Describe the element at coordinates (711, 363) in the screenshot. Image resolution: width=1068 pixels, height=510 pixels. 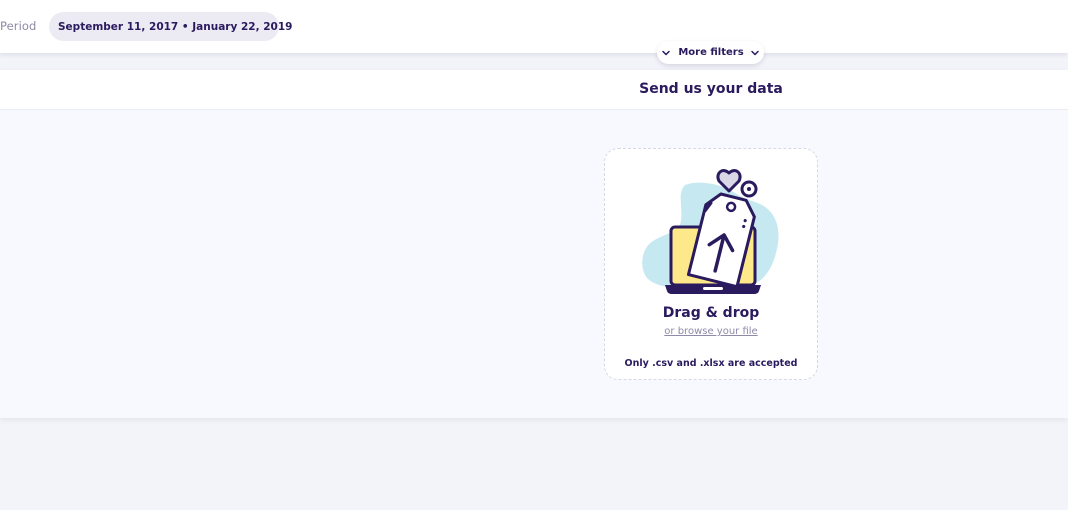
I see `accepted-formats-note: Only .csv and .xlsx are accepted` at that location.